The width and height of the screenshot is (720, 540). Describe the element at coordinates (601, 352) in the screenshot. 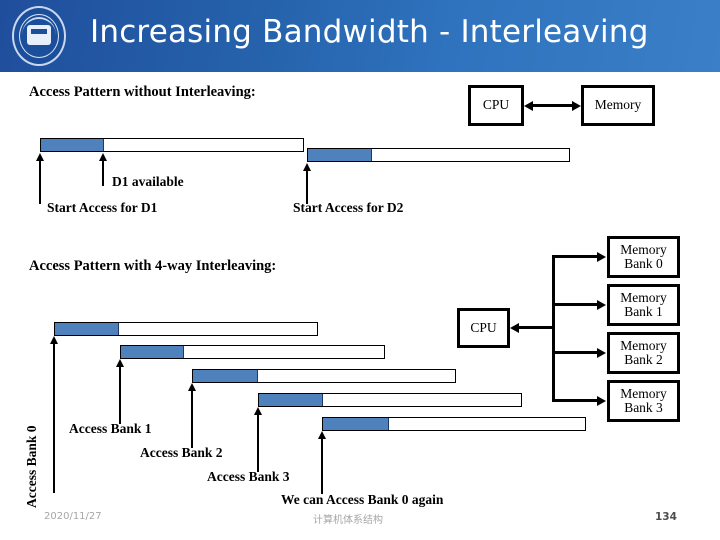

I see `branch-bank-2-arrow-icon` at that location.